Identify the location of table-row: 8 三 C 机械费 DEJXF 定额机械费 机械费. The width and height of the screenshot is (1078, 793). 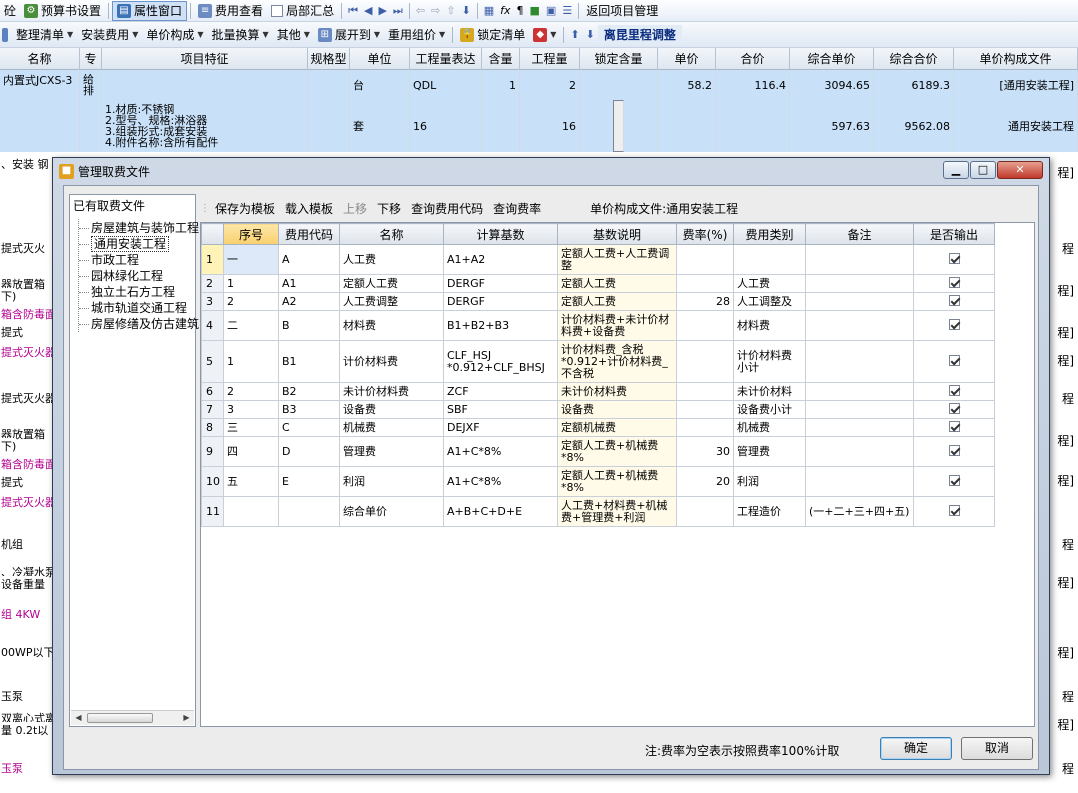
(598, 427).